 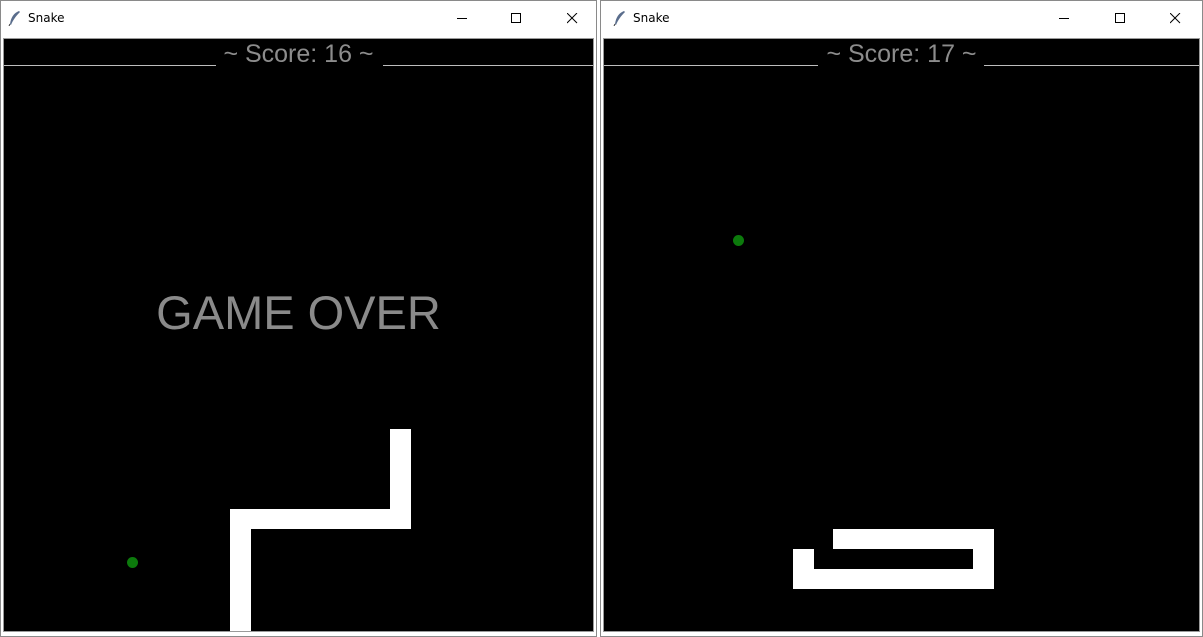 I want to click on game-over-text: GAME OVER, so click(x=298, y=312).